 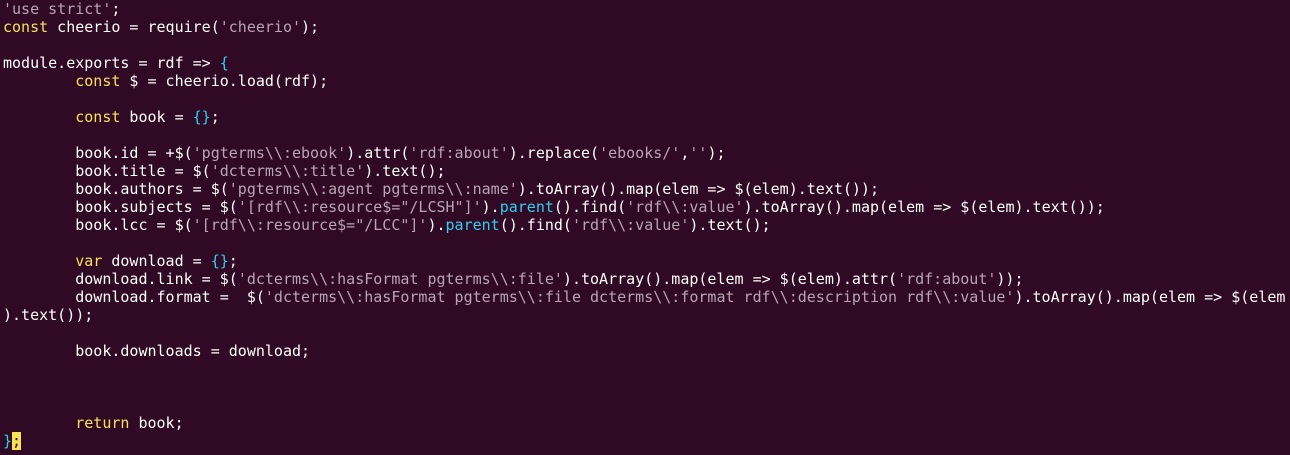 What do you see at coordinates (260, 27) in the screenshot?
I see `code-token: 'cheerio'` at bounding box center [260, 27].